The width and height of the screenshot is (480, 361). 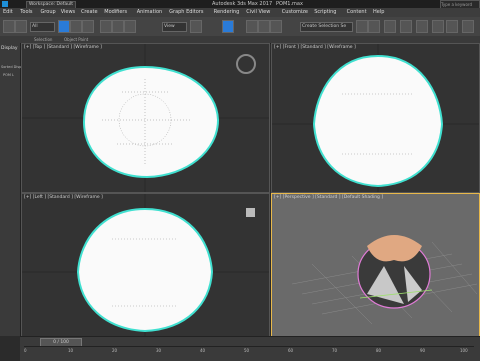 What do you see at coordinates (5, 4) in the screenshot?
I see `app-logo-icon` at bounding box center [5, 4].